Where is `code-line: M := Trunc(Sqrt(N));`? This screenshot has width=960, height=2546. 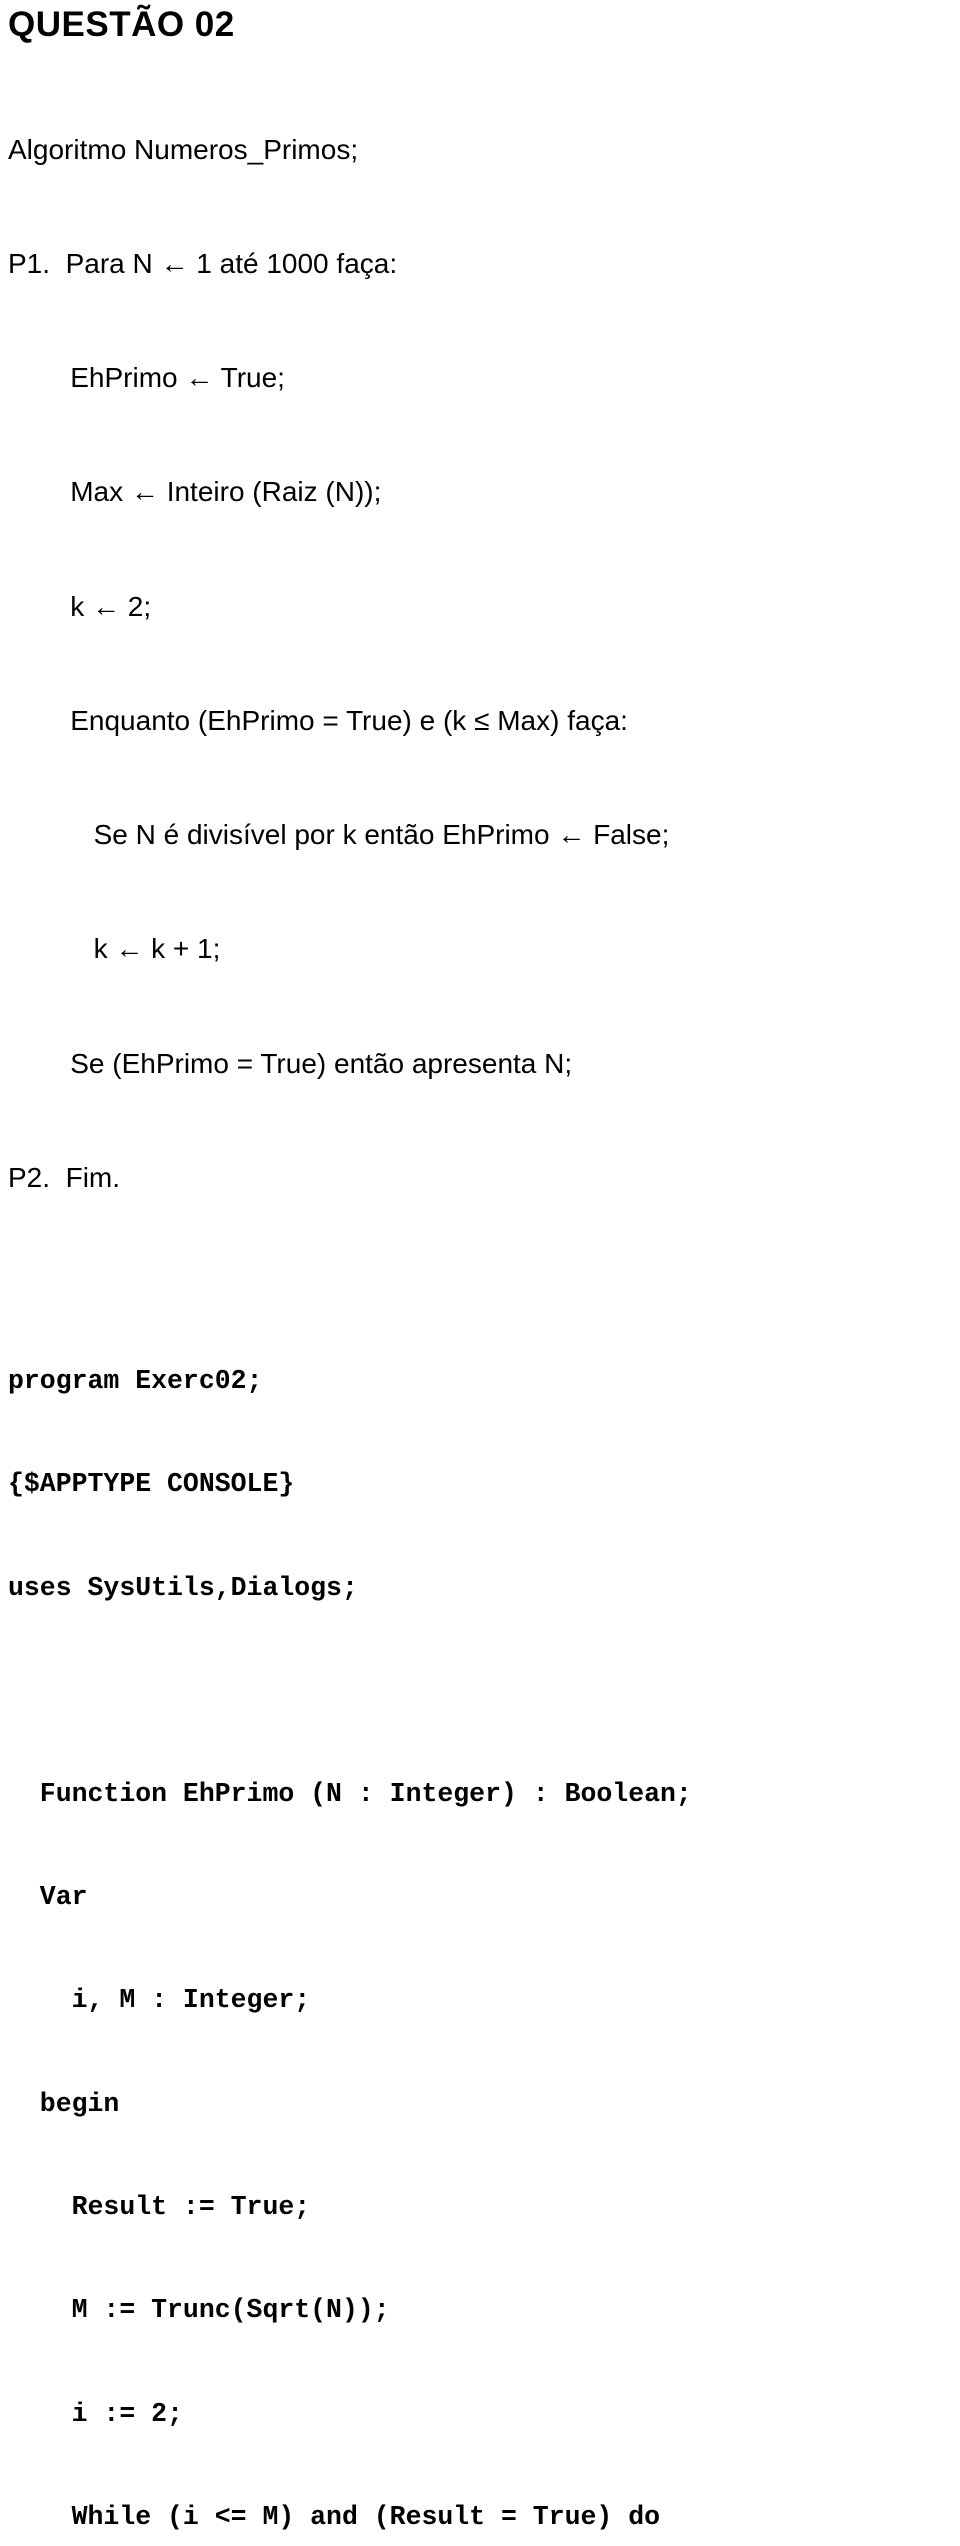 code-line: M := Trunc(Sqrt(N)); is located at coordinates (199, 2310).